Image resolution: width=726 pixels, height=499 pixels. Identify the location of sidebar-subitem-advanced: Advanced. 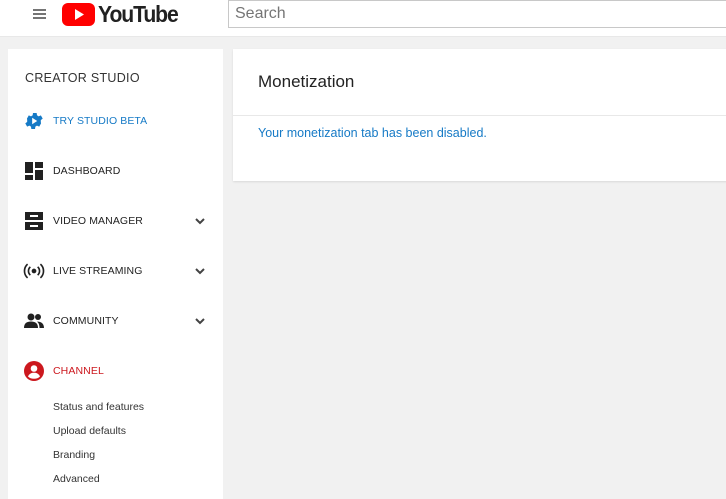
(76, 479).